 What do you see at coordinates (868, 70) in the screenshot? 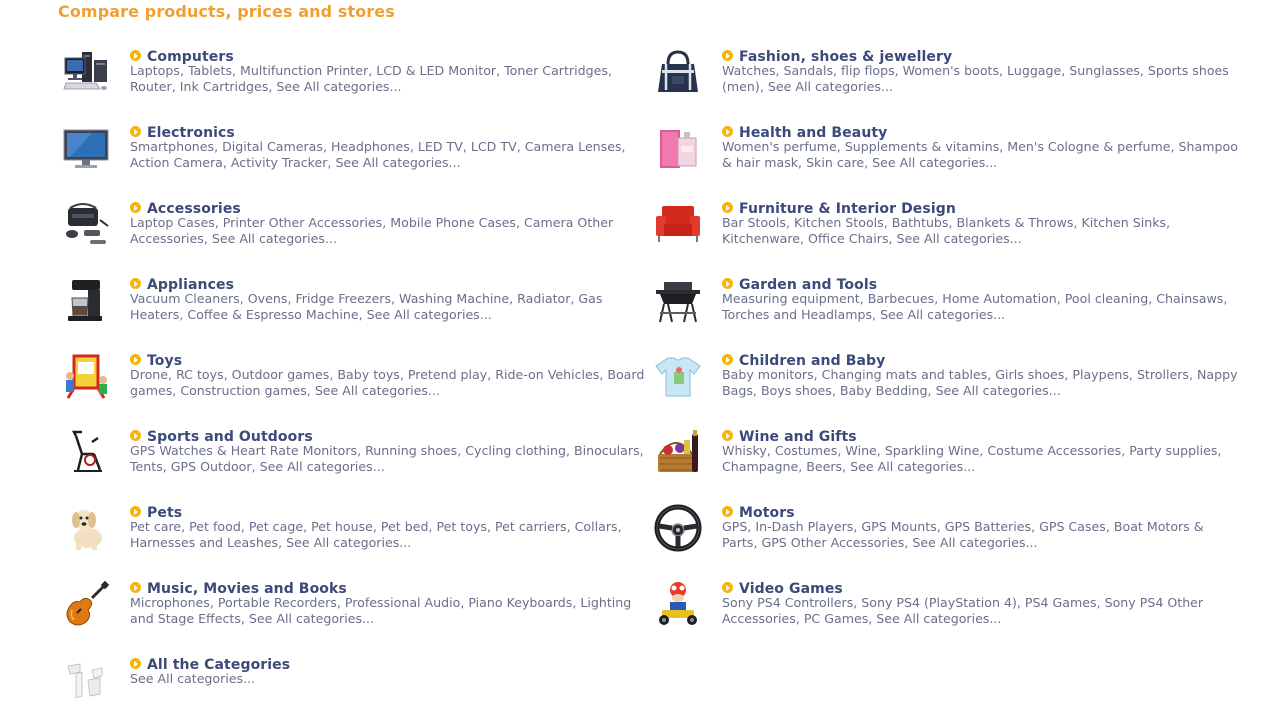
I see `subcategory-link: flip flops` at bounding box center [868, 70].